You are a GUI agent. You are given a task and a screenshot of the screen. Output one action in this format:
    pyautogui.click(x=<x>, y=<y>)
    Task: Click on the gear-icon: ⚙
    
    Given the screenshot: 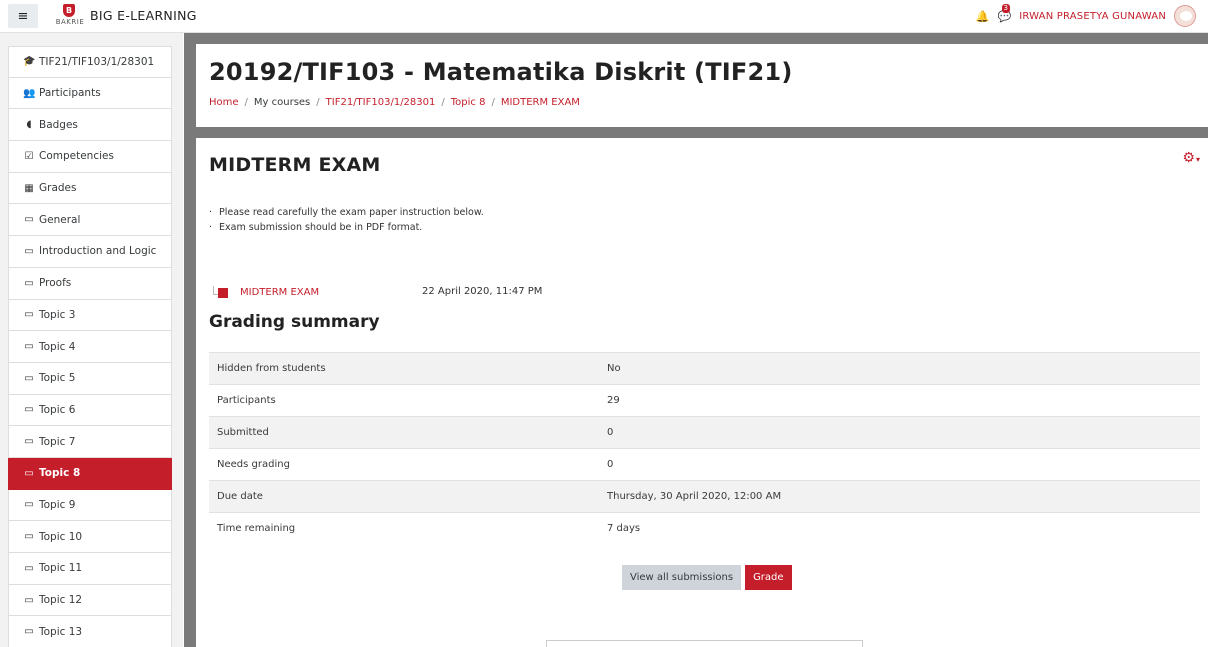 What is the action you would take?
    pyautogui.click(x=1188, y=158)
    